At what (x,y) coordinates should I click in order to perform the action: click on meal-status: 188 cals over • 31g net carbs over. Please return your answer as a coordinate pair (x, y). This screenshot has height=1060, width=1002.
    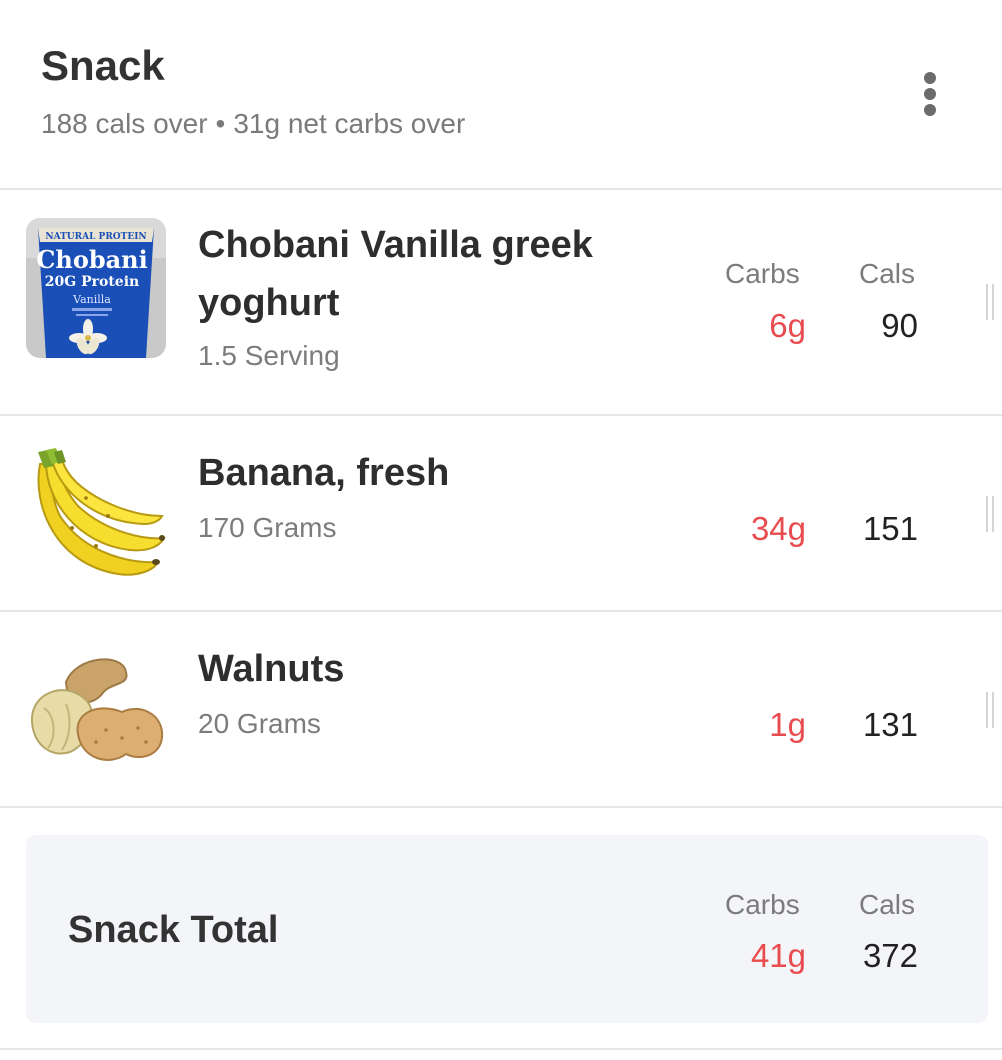
    Looking at the image, I should click on (253, 124).